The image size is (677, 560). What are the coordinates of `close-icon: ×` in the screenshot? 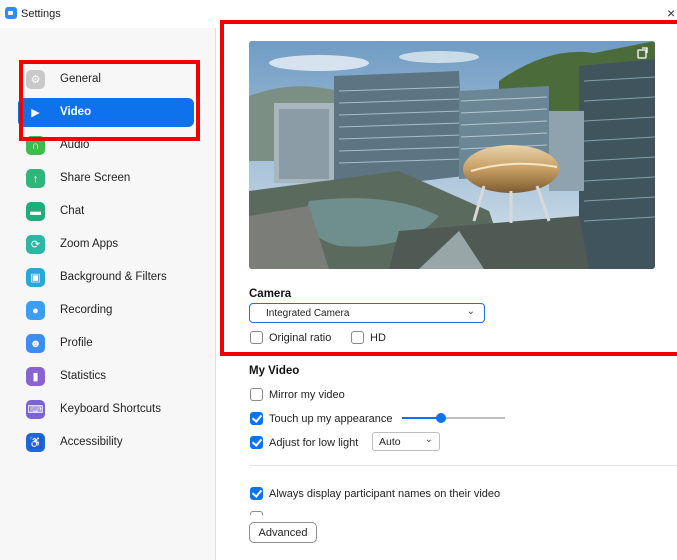 It's located at (671, 13).